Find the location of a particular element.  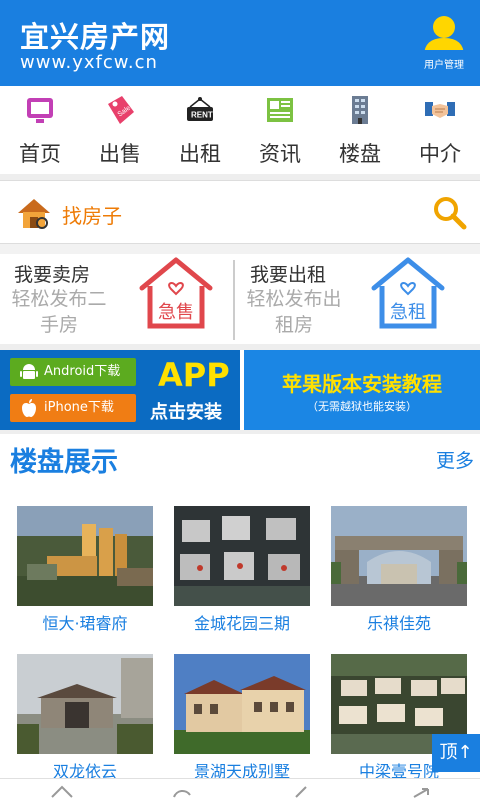

section-title: 楼盘展示 is located at coordinates (64, 462).